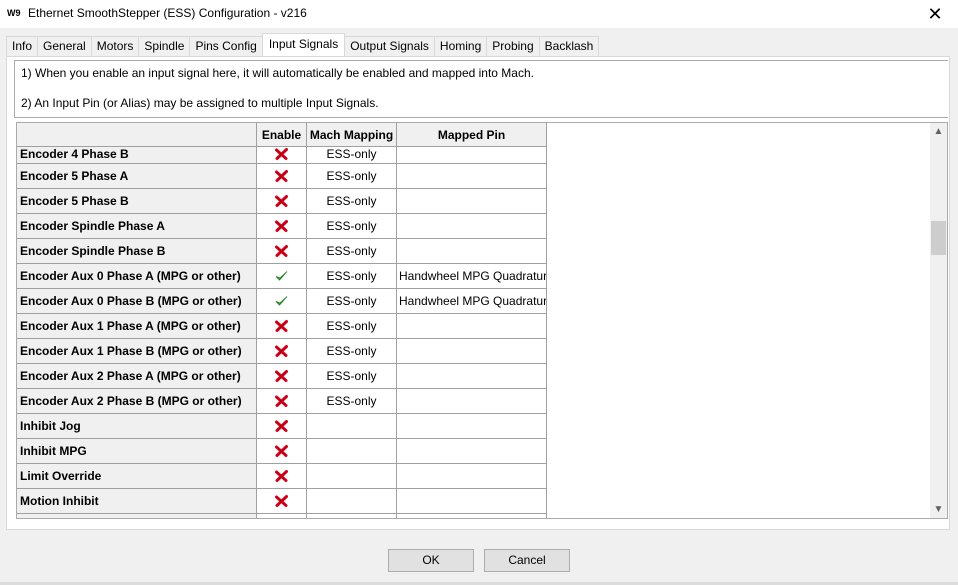  Describe the element at coordinates (137, 301) in the screenshot. I see `signal-name: Encoder Aux 0 Phase B (MPG or other)` at that location.